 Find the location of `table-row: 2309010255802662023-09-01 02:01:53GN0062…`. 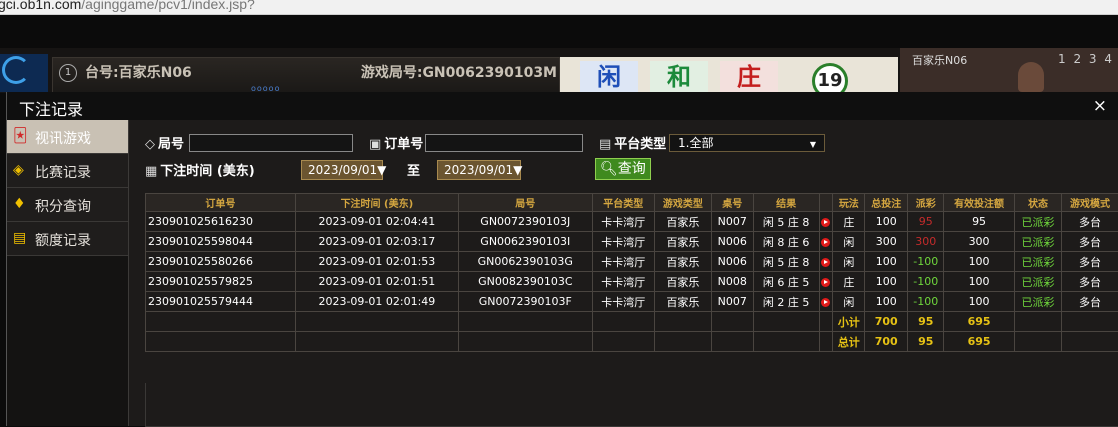

table-row: 2309010255802662023-09-01 02:01:53GN0062… is located at coordinates (632, 262).